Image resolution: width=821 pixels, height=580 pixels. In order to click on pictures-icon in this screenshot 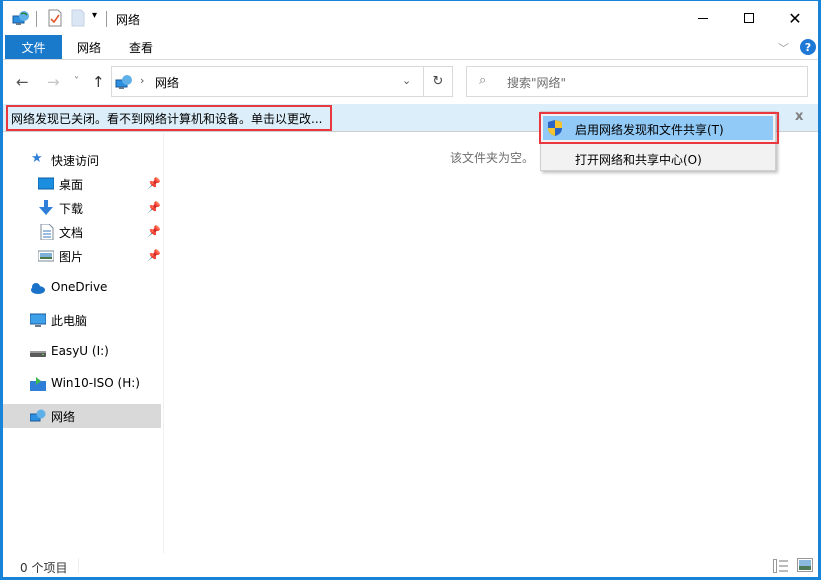, I will do `click(46, 256)`.